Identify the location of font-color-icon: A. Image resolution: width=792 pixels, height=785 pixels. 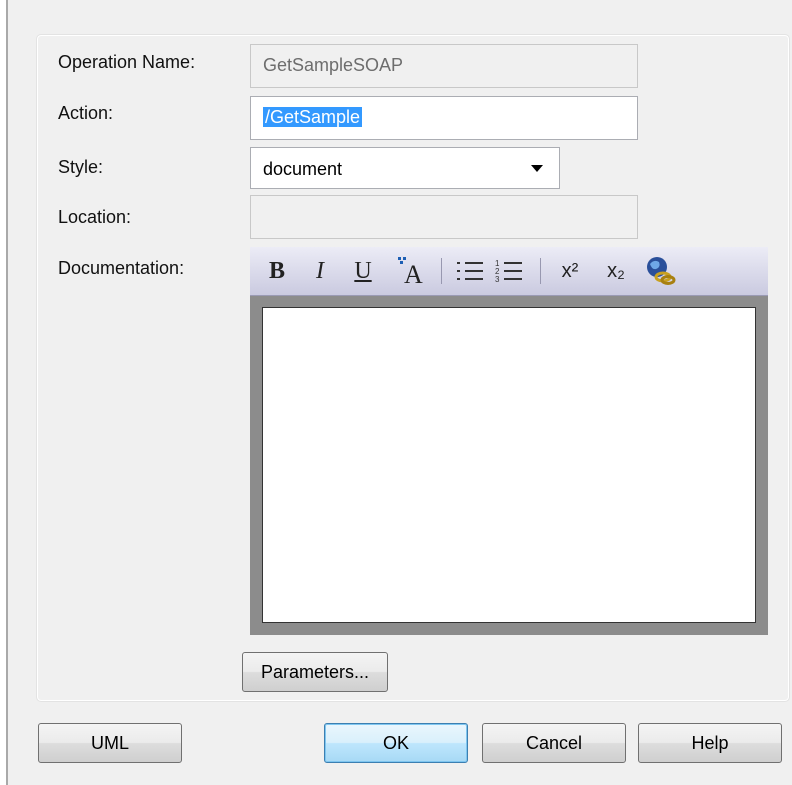
(414, 272).